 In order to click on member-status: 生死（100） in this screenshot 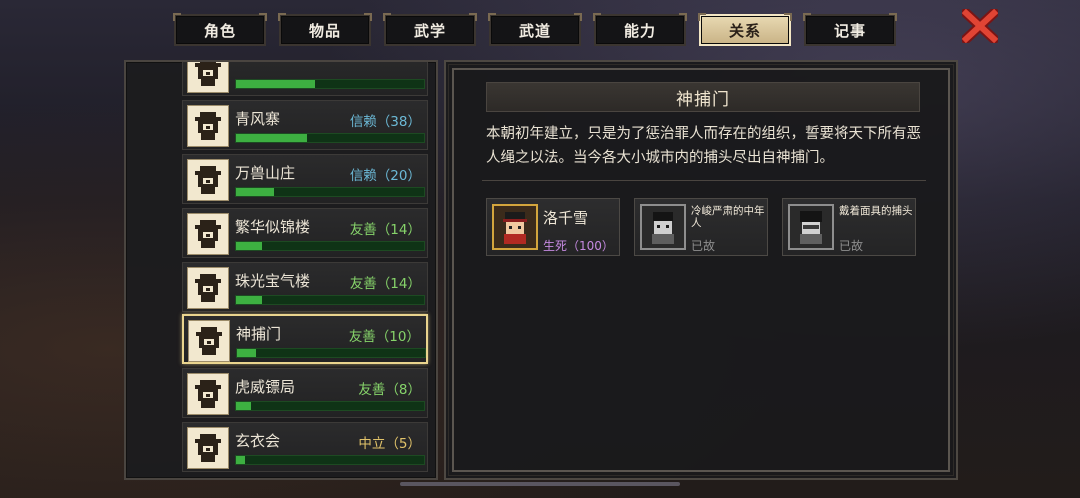, I will do `click(578, 246)`.